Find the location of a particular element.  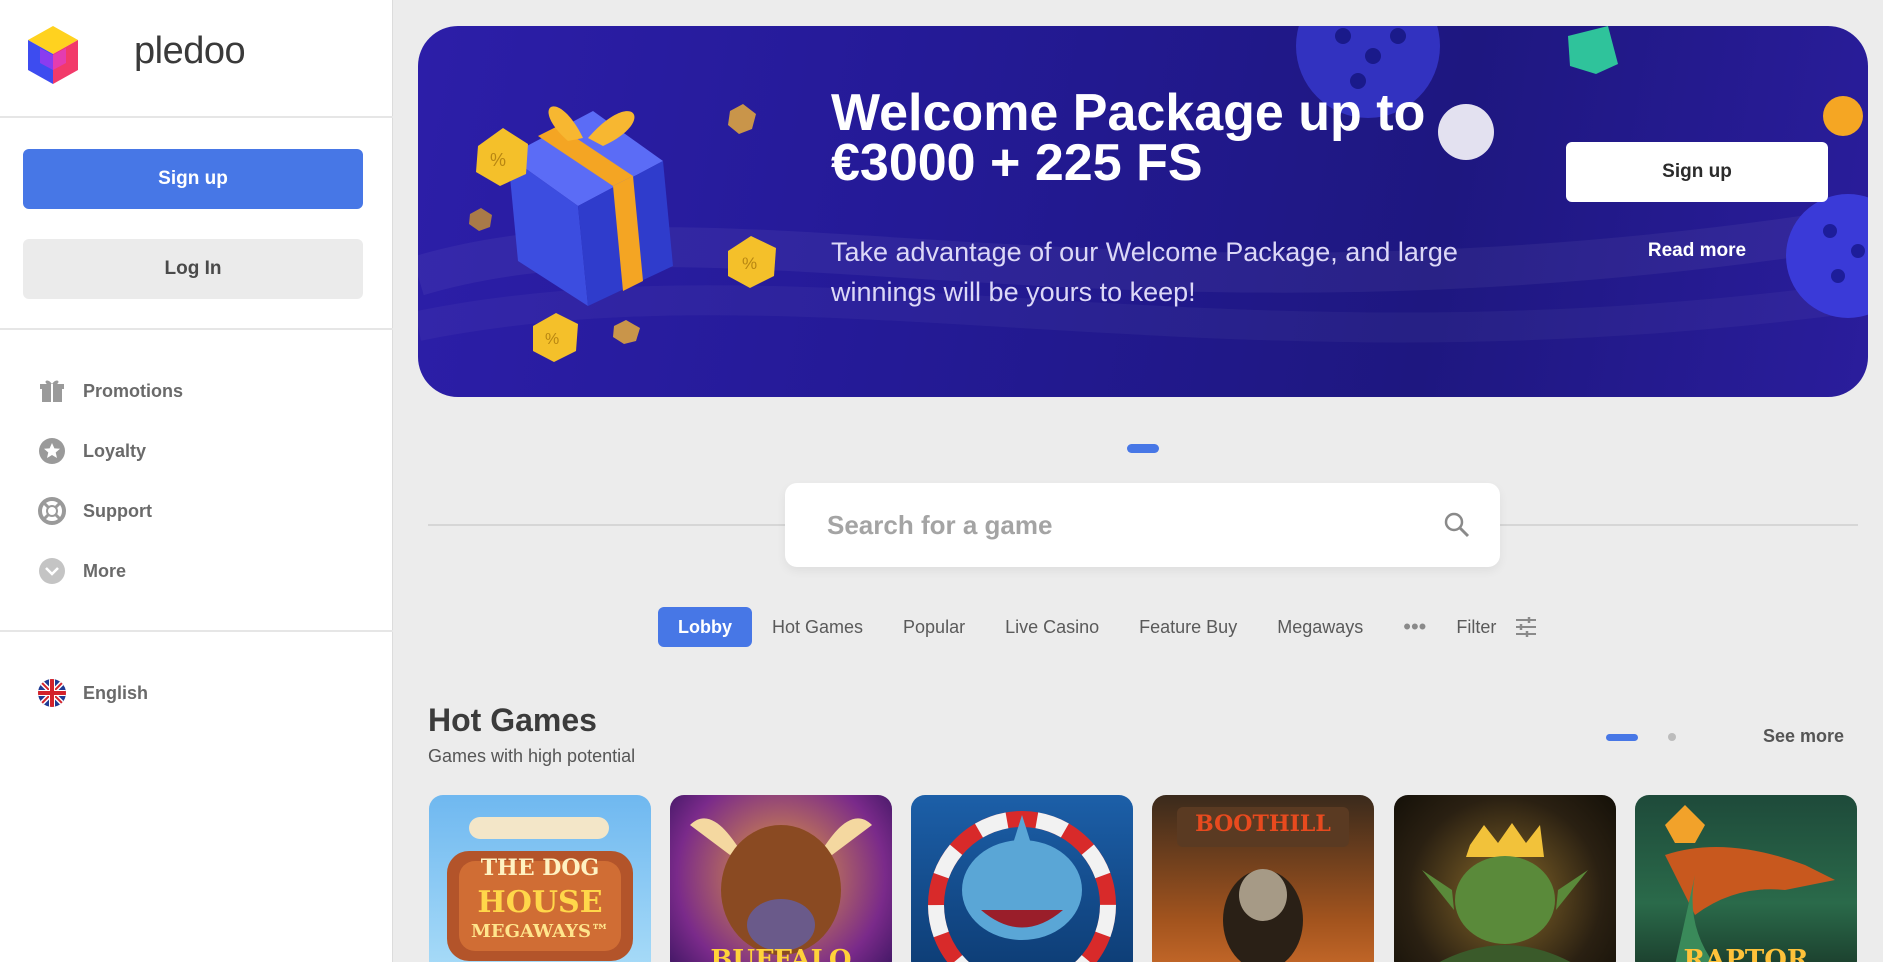

search-box is located at coordinates (1142, 525).